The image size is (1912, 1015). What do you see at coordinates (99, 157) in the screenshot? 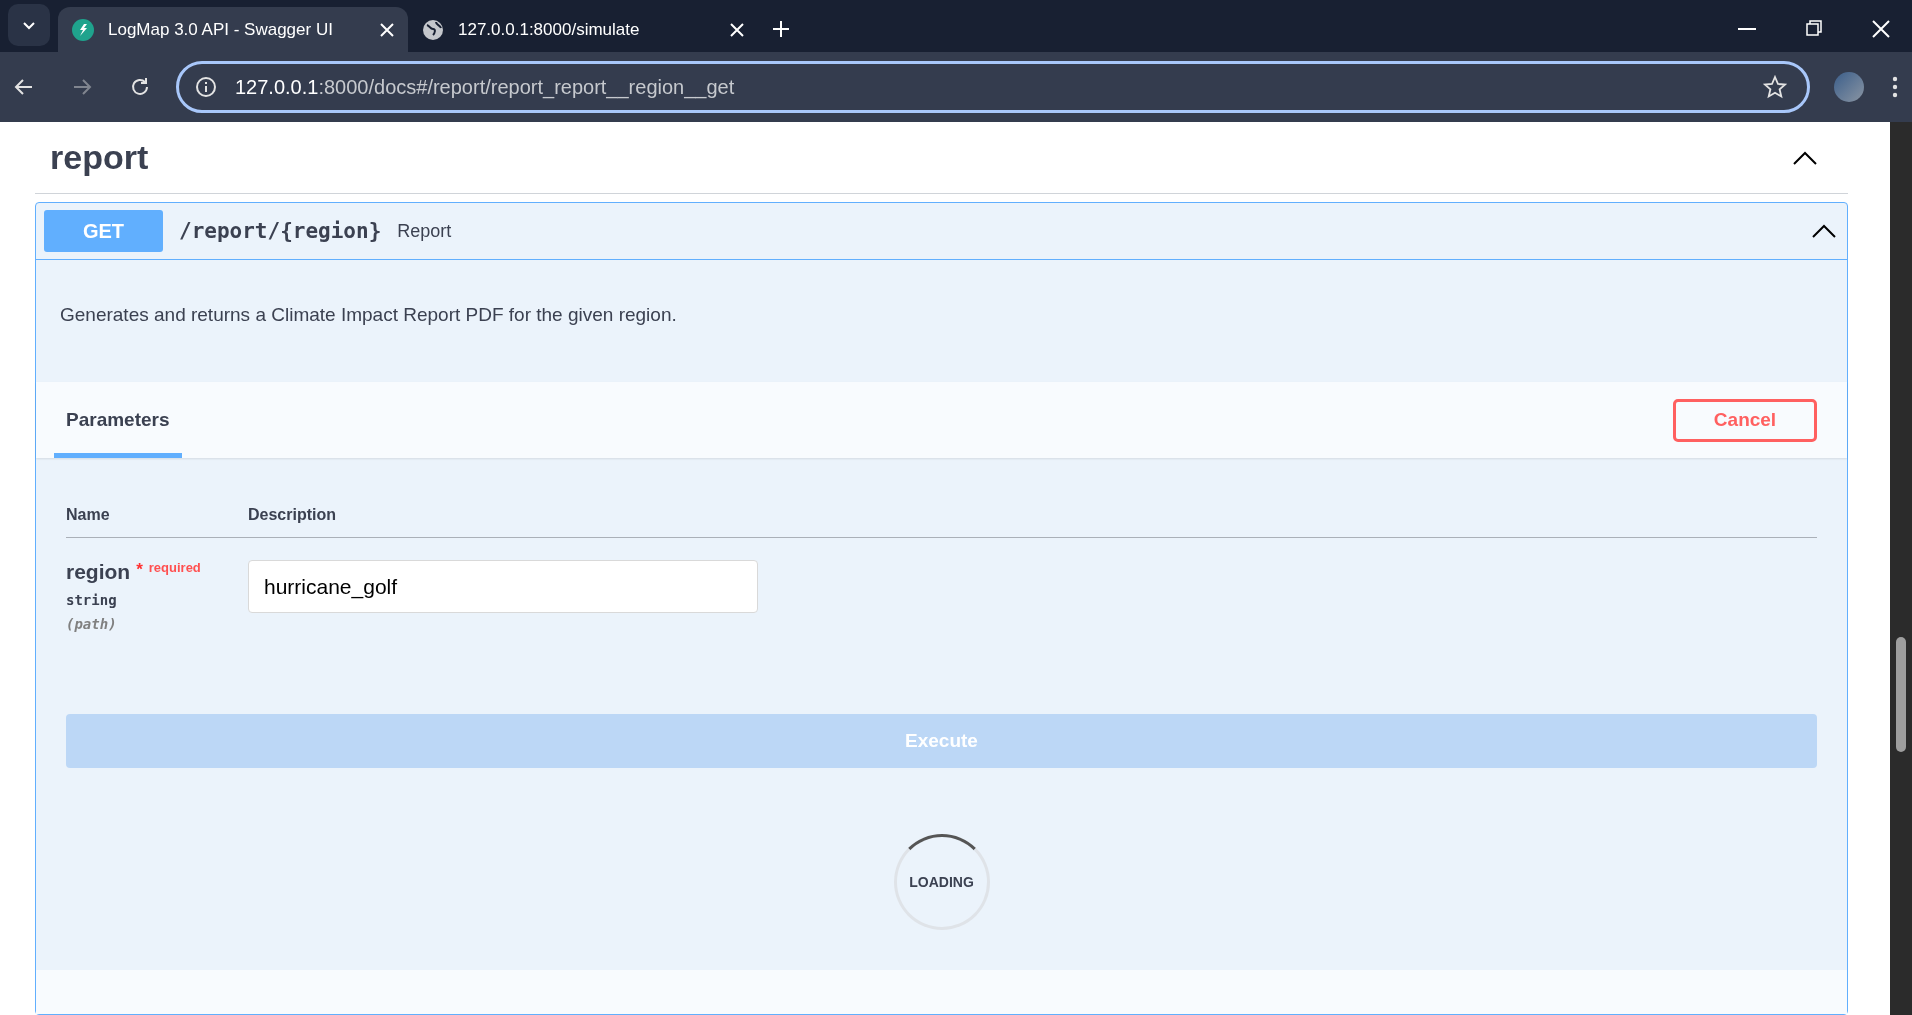
I see `section-title: report` at bounding box center [99, 157].